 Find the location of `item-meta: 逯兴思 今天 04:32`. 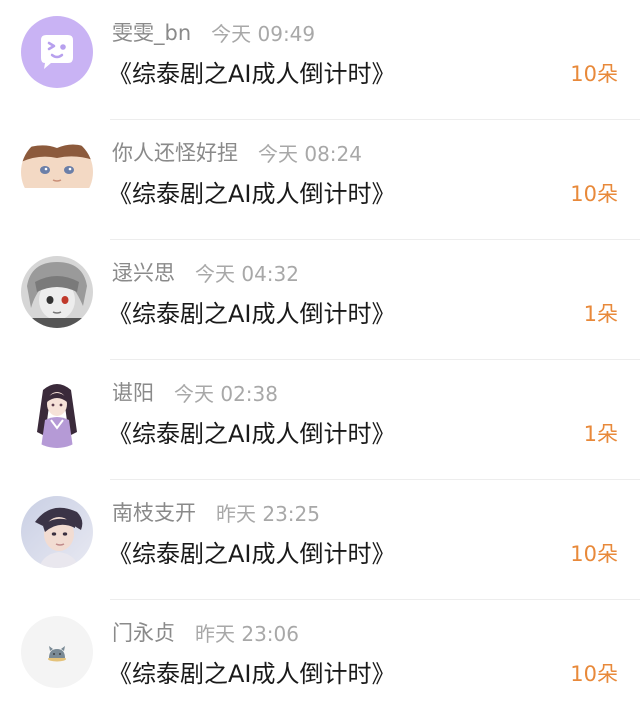

item-meta: 逯兴思 今天 04:32 is located at coordinates (205, 272).